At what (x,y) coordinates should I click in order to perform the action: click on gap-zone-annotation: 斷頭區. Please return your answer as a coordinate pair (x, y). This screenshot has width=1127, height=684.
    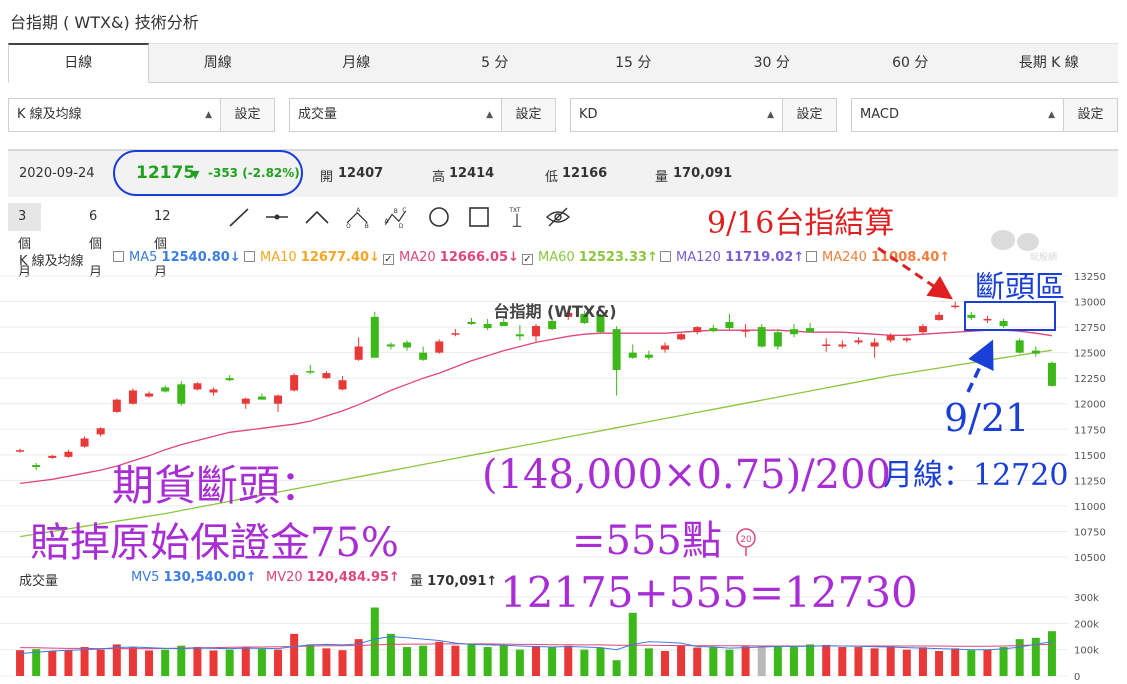
    Looking at the image, I should click on (1020, 287).